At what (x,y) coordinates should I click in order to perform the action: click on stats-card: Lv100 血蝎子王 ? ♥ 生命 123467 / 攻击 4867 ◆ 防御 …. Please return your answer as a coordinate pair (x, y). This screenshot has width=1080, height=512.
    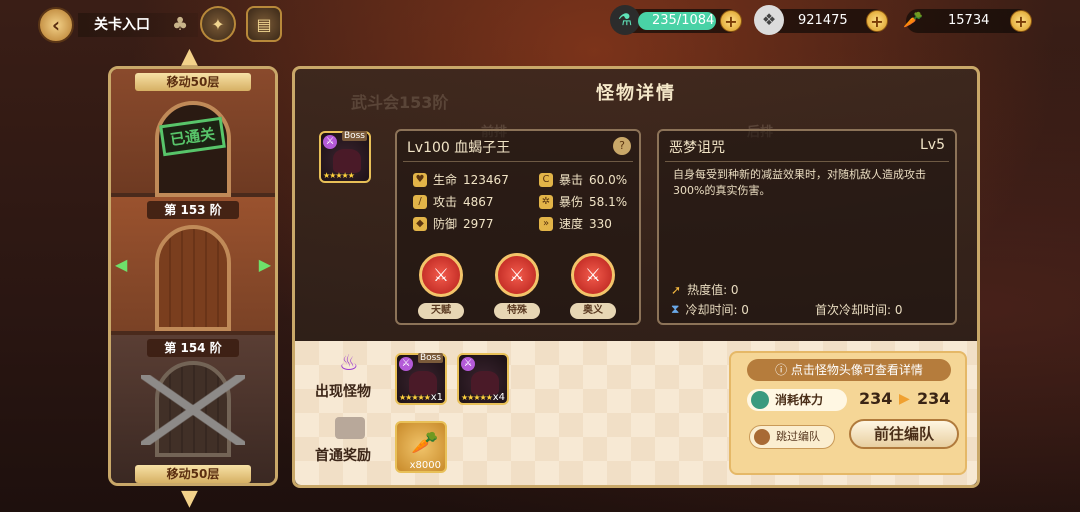
    Looking at the image, I should click on (518, 227).